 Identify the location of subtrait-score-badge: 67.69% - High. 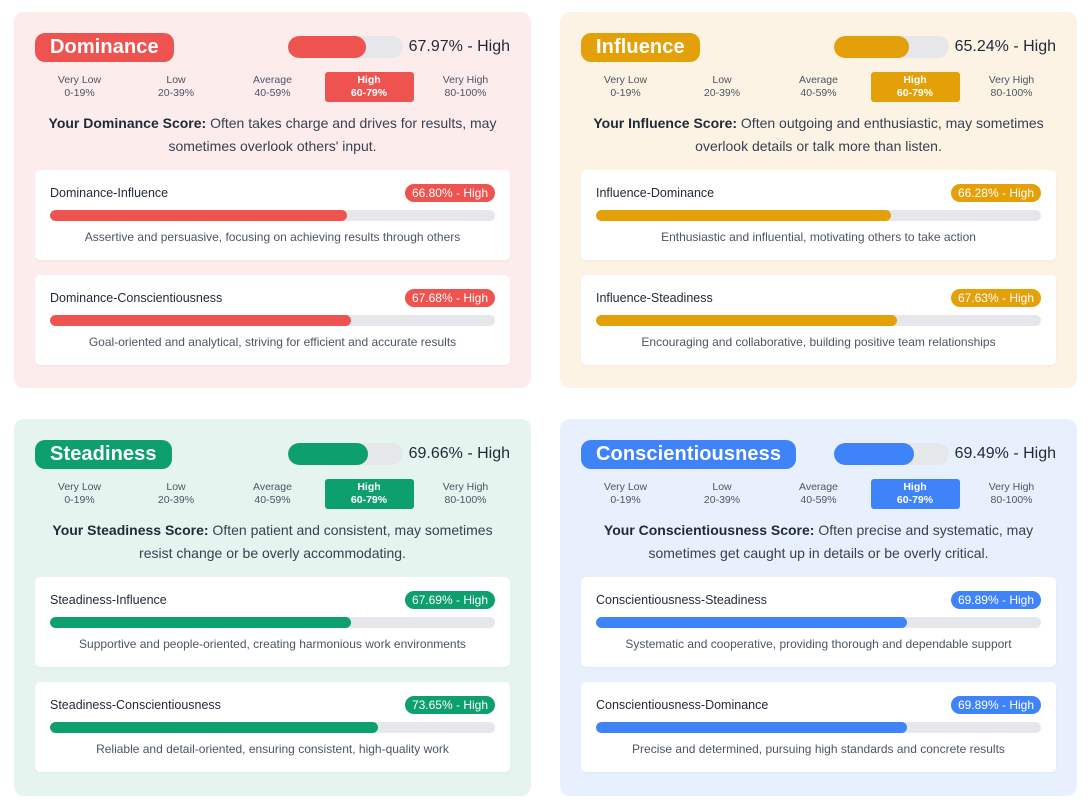
(449, 600).